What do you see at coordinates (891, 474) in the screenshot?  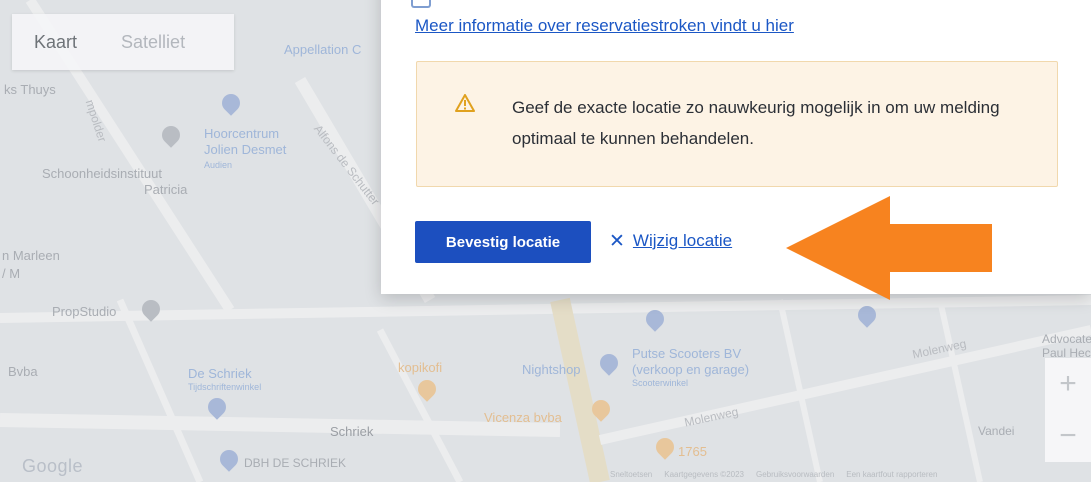 I see `attribution-report: Een kaartfout rapporteren` at bounding box center [891, 474].